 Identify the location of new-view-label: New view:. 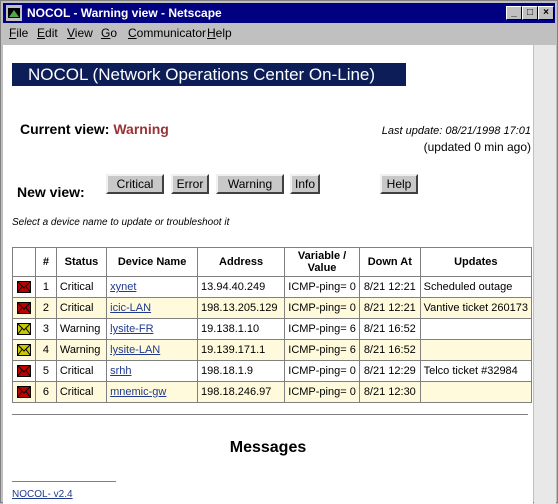
(51, 192).